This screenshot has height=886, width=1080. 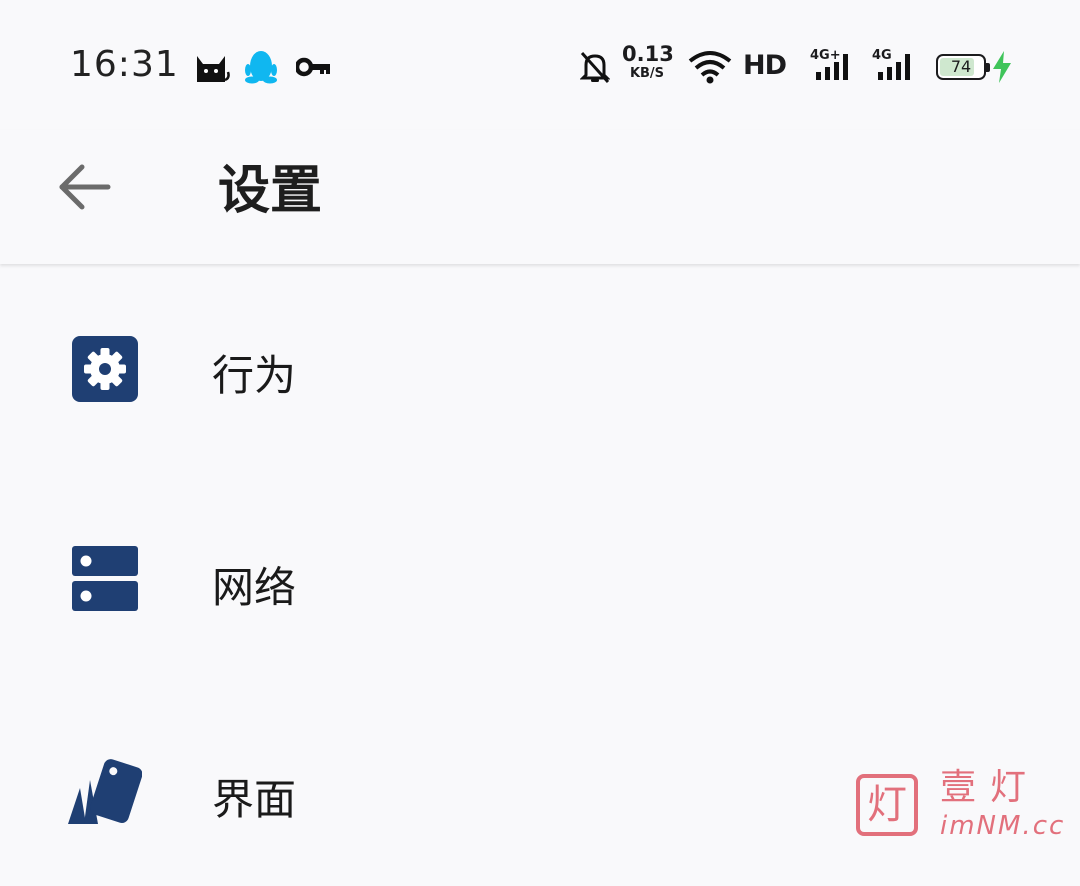 I want to click on arrow-left-icon, so click(x=85, y=187).